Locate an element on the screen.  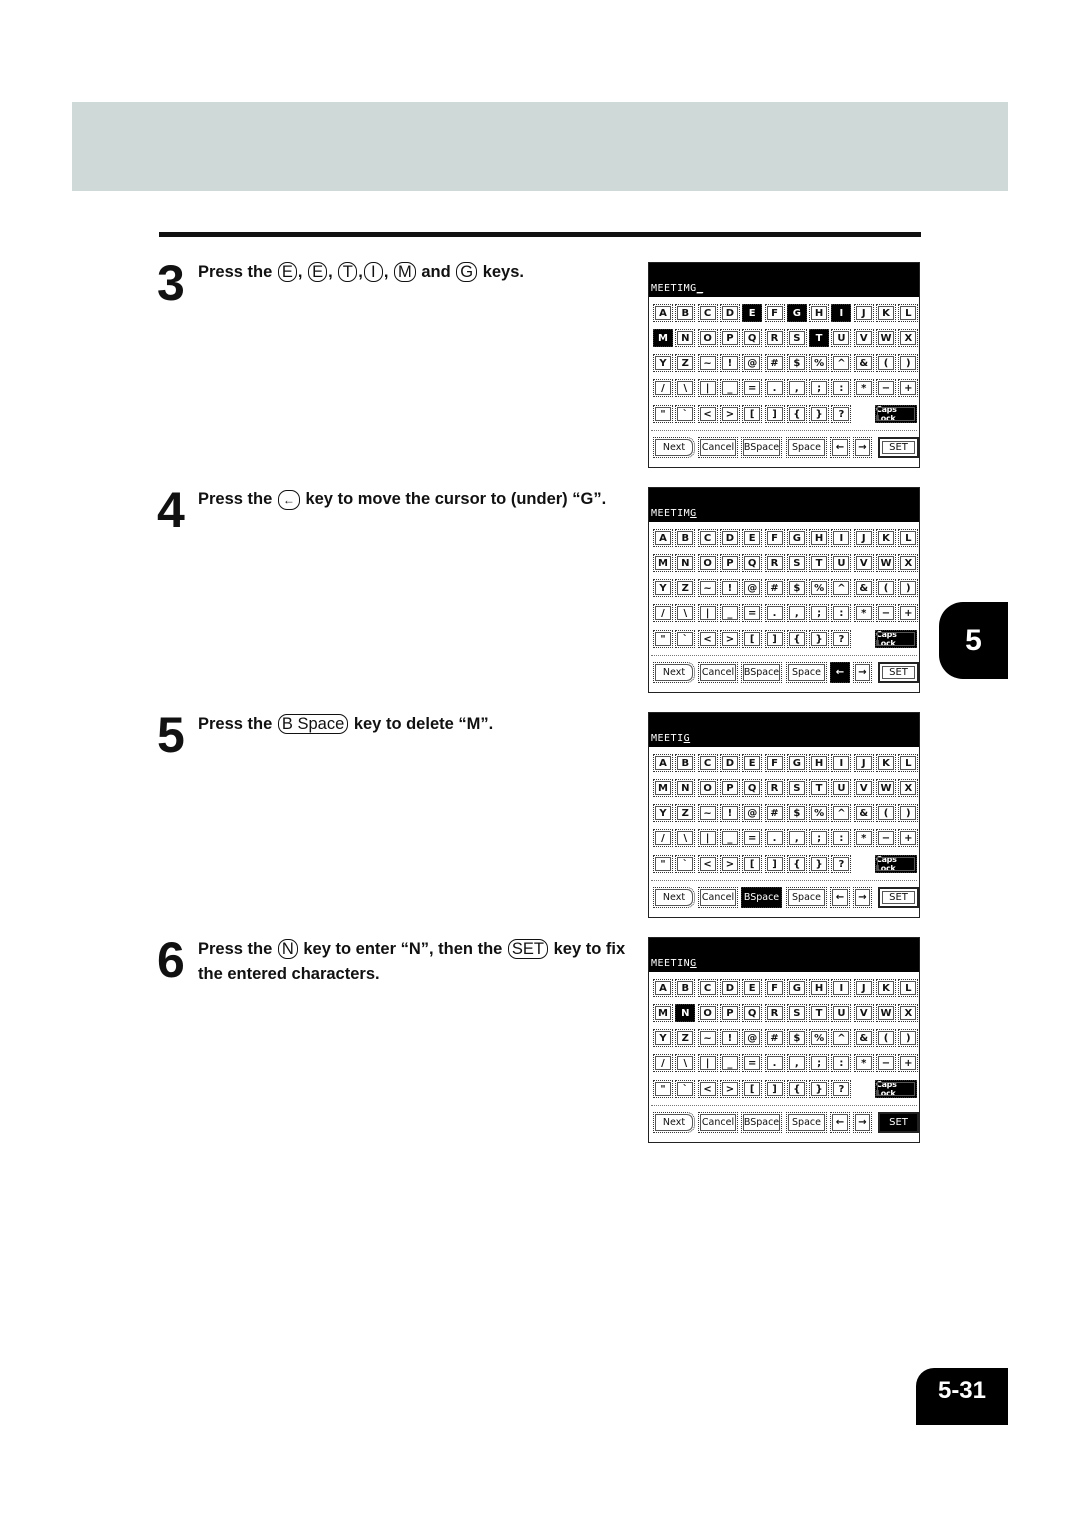
key-0-0: A is located at coordinates (663, 763).